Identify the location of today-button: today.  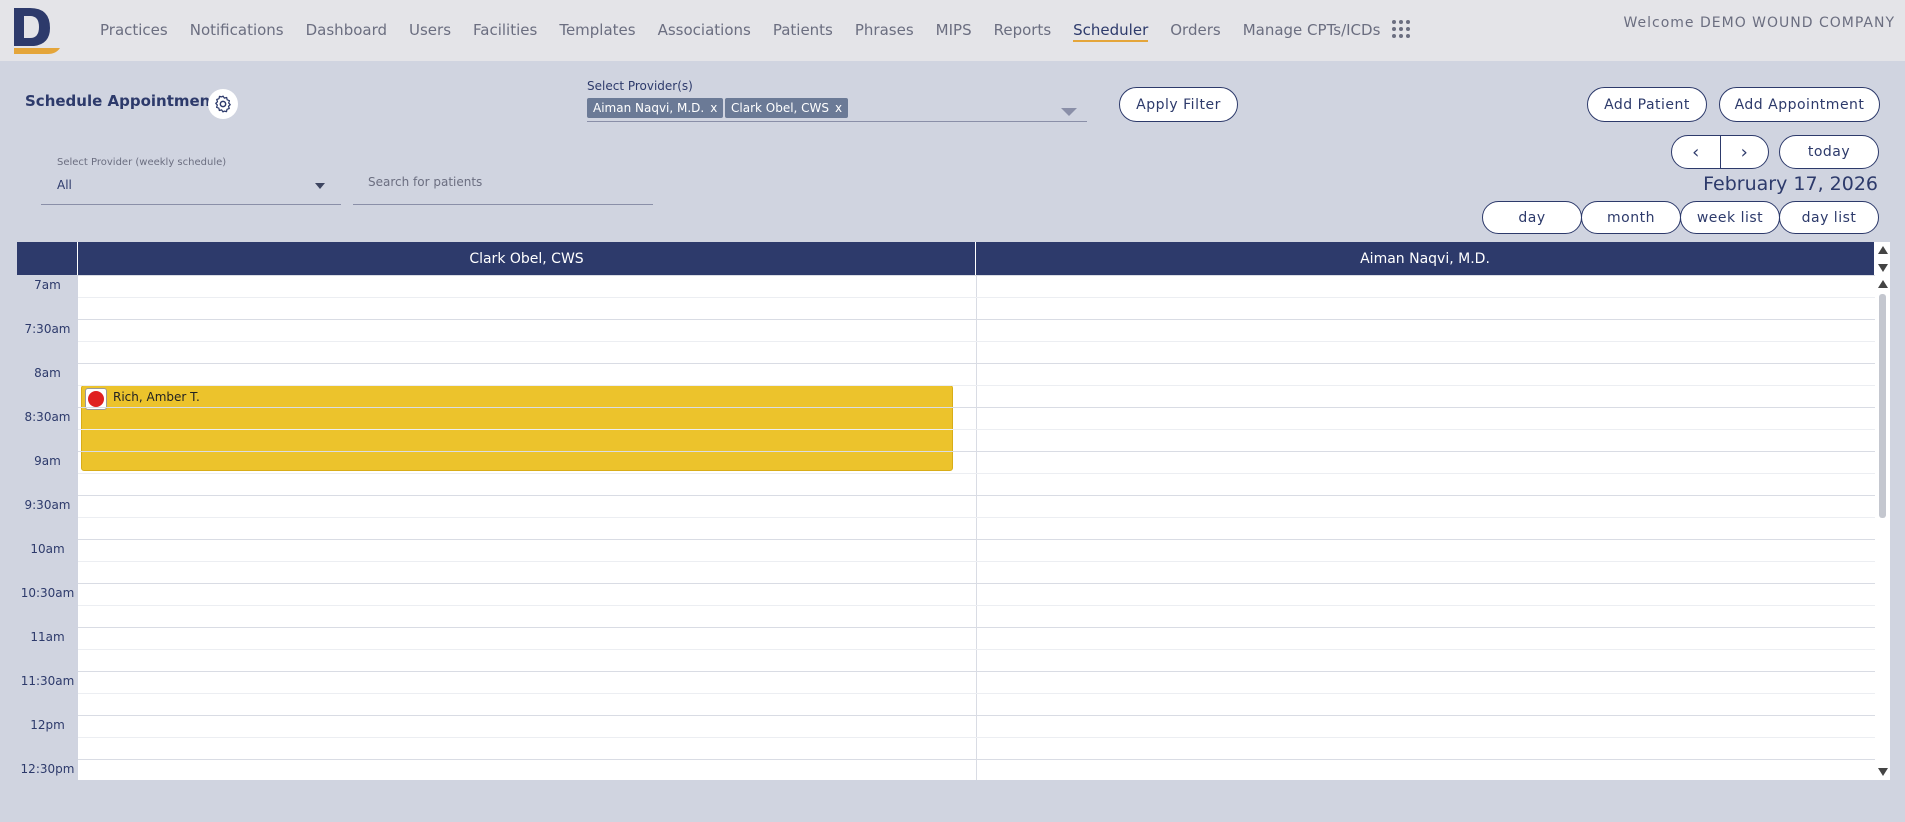
(1829, 152).